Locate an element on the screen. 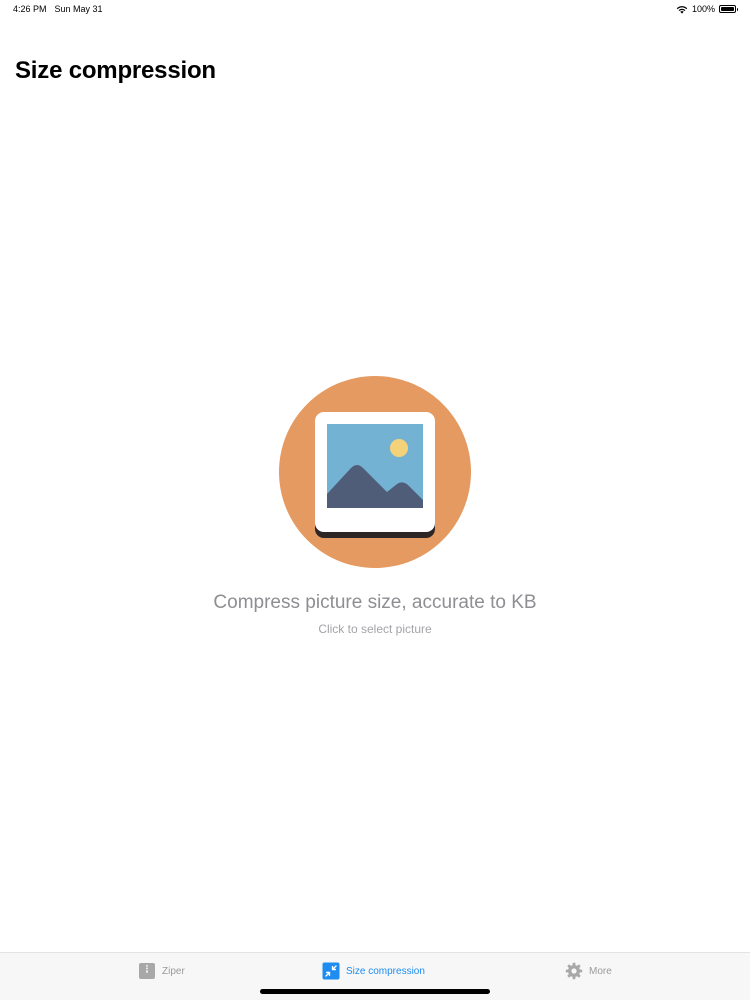 The width and height of the screenshot is (750, 1000). tab-size-compression: Size compression is located at coordinates (373, 971).